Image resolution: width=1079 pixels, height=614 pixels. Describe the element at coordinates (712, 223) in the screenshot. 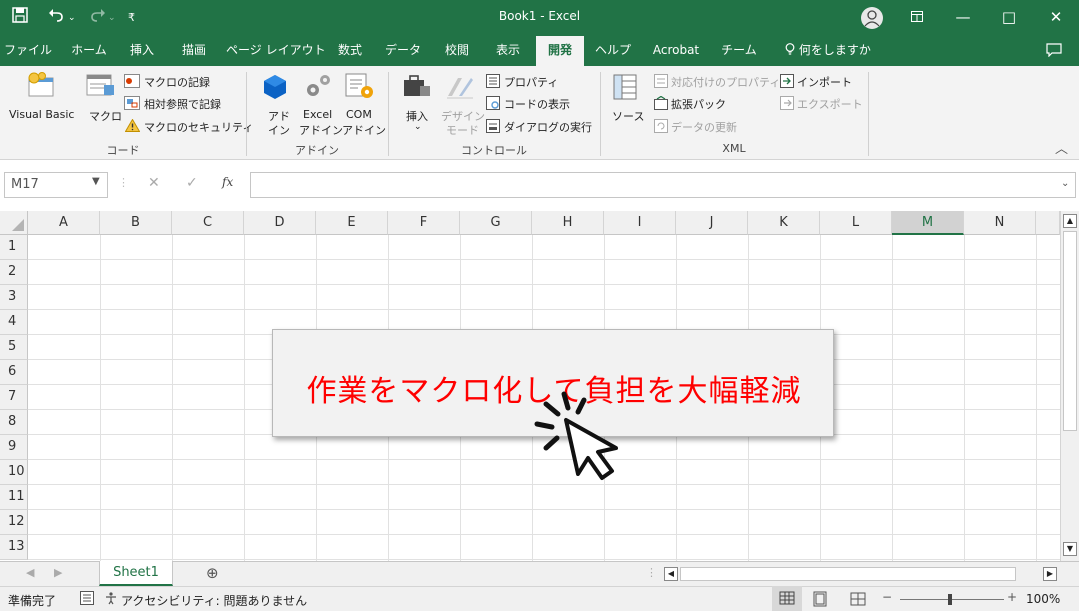

I see `column-header: J` at that location.